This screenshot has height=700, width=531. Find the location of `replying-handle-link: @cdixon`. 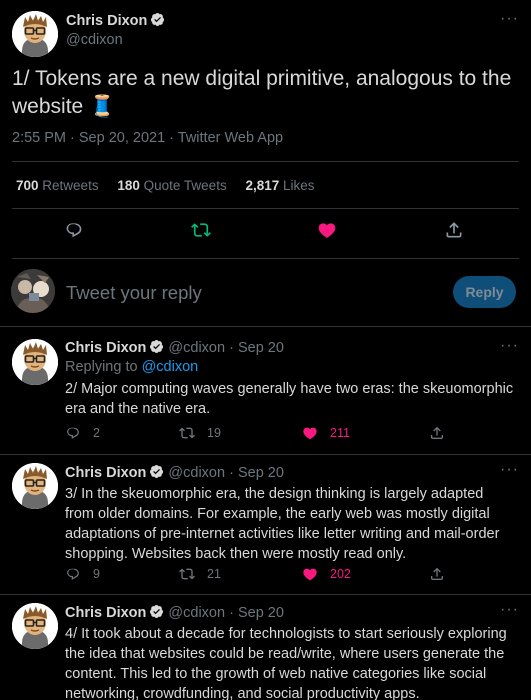

replying-handle-link: @cdixon is located at coordinates (170, 367).